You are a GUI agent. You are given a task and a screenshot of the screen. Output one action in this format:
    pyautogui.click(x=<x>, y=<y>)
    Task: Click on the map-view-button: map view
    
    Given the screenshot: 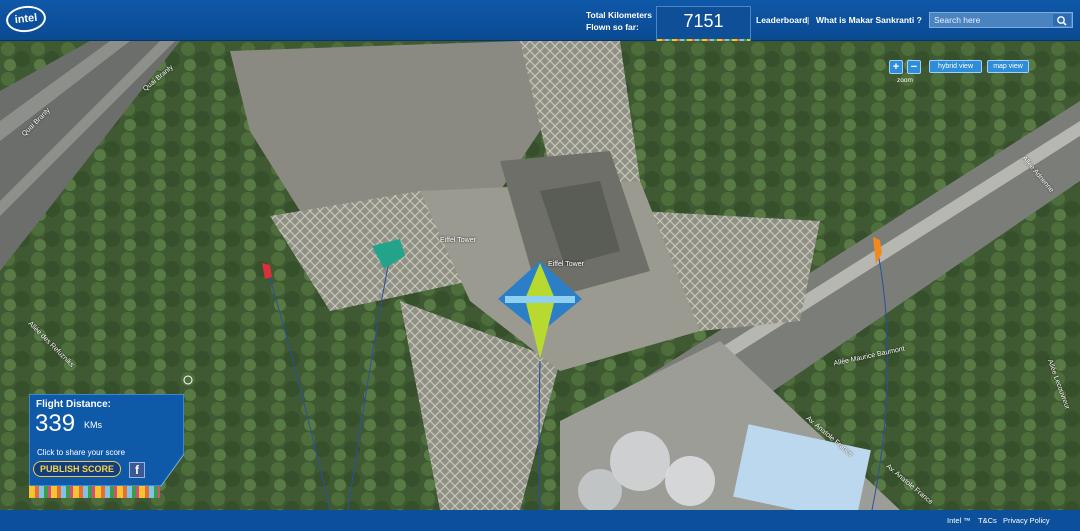 What is the action you would take?
    pyautogui.click(x=1008, y=66)
    